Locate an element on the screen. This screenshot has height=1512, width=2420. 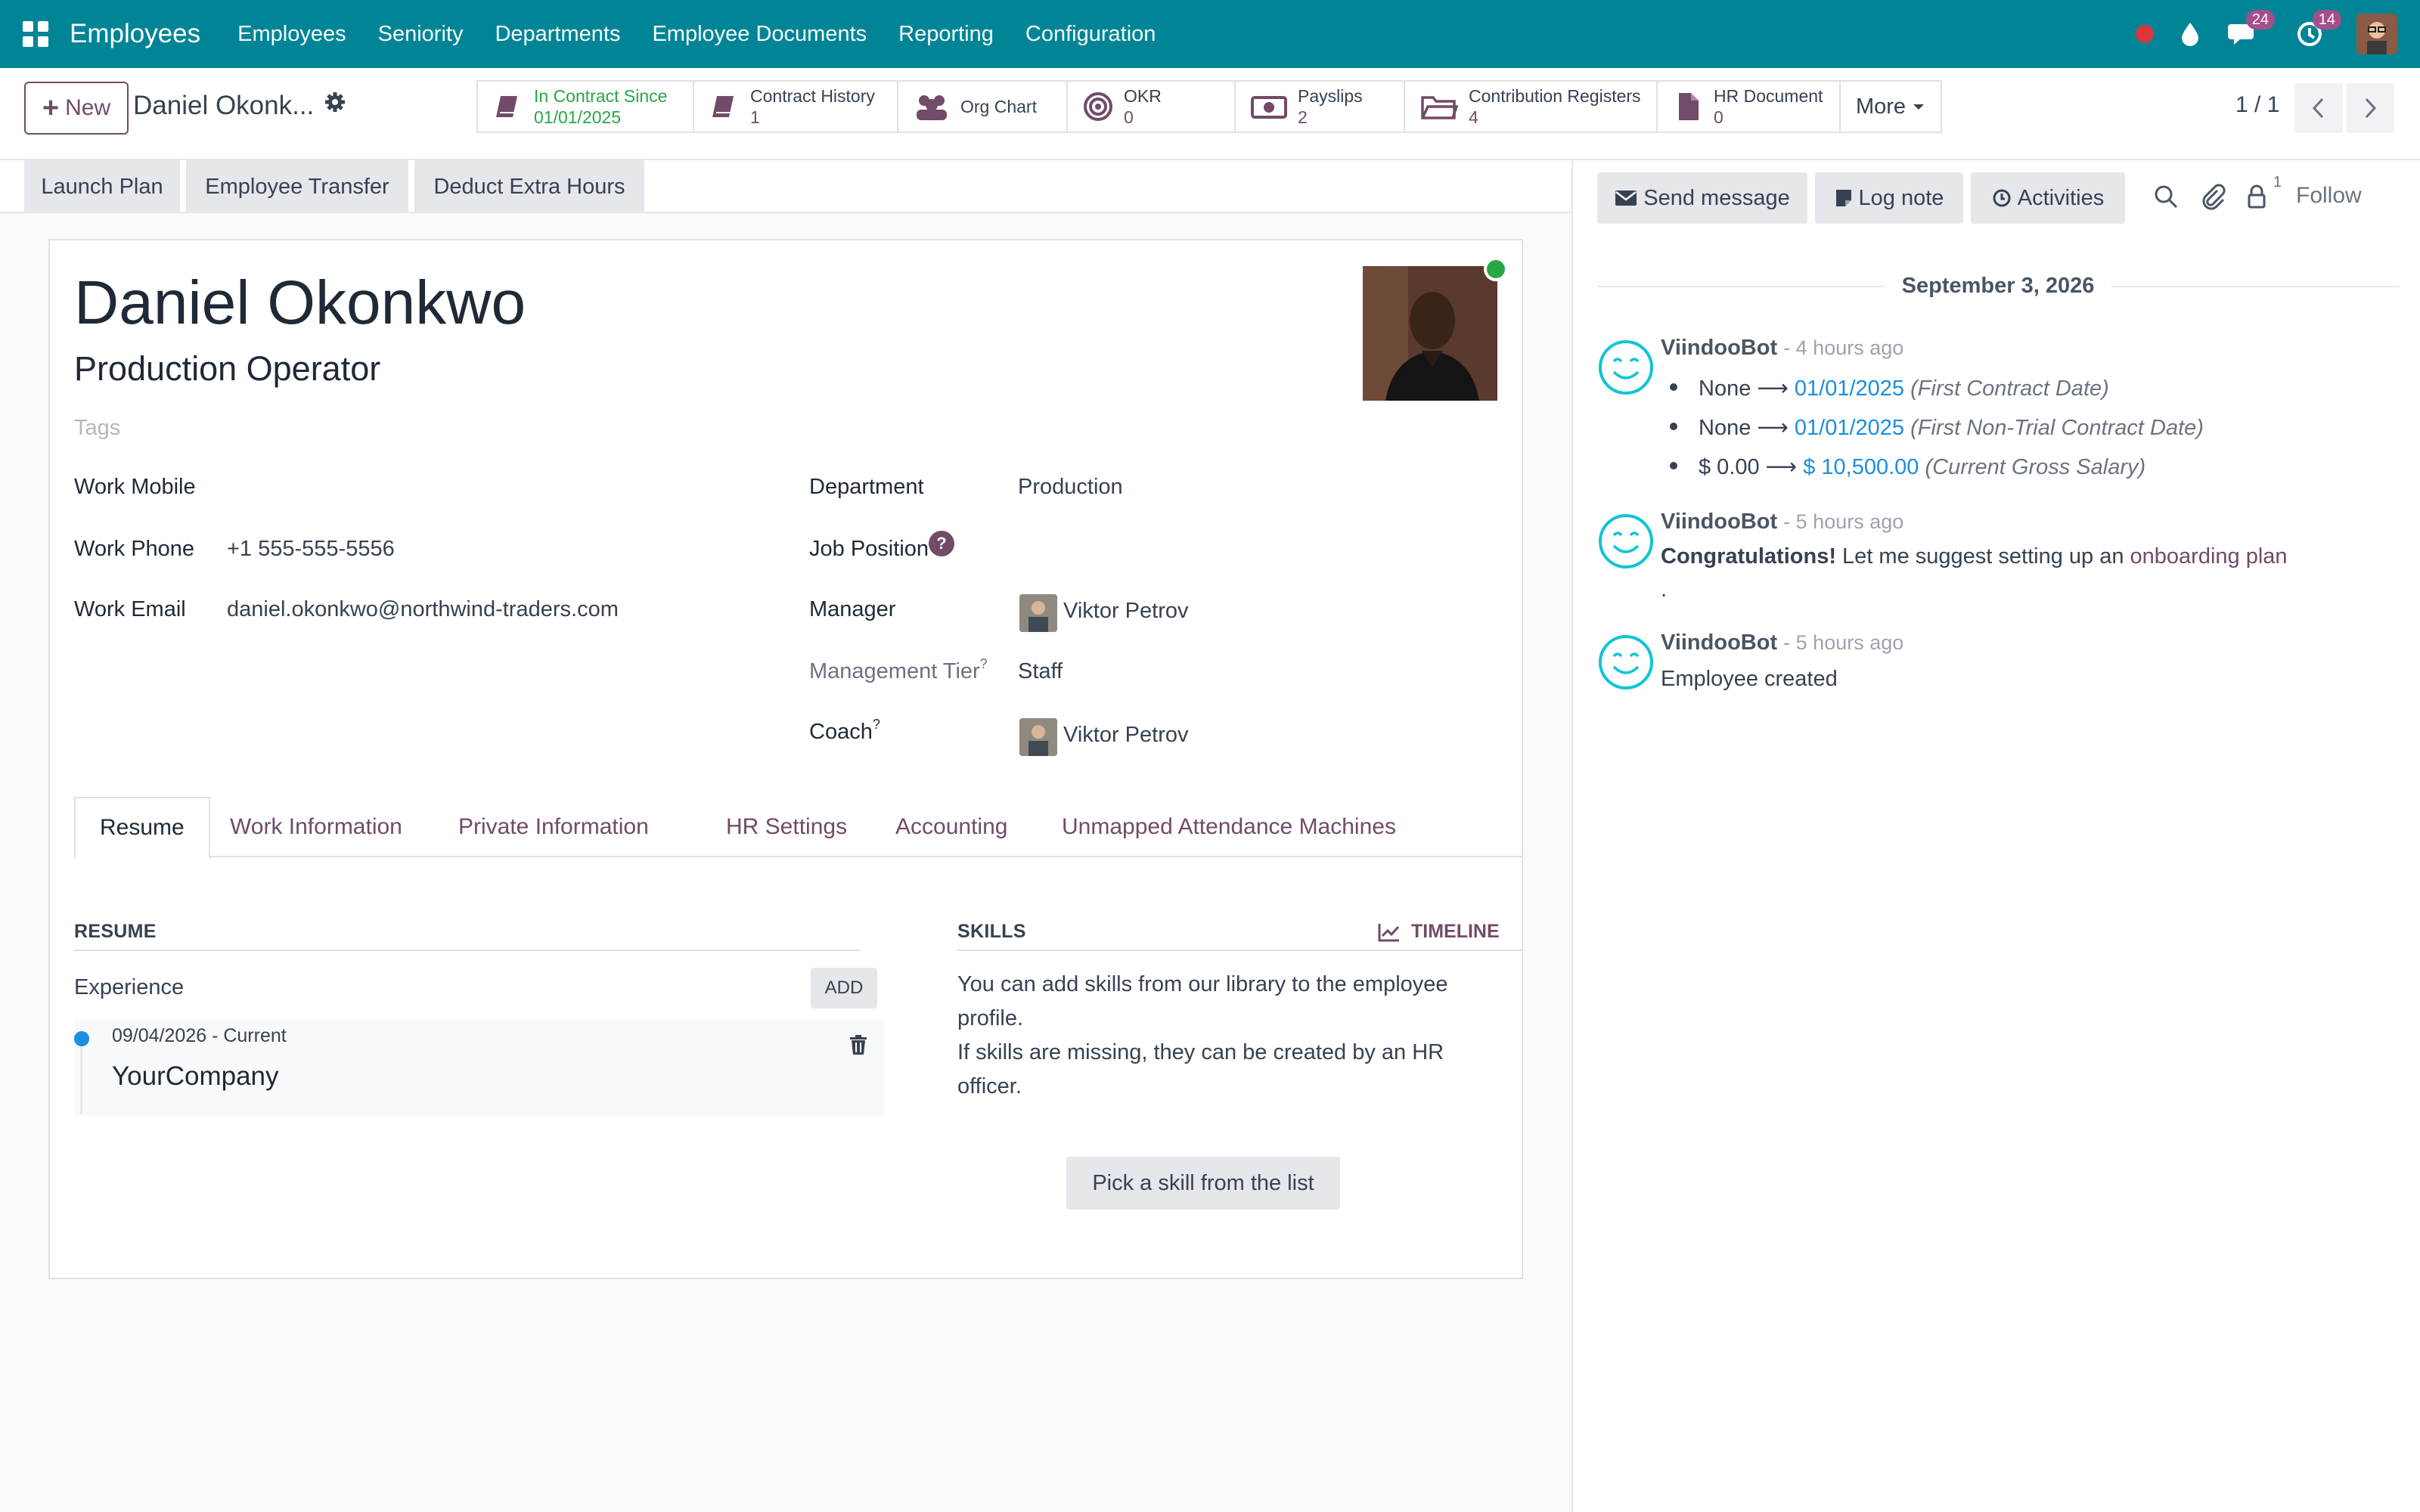
skills-divider is located at coordinates (1240, 951).